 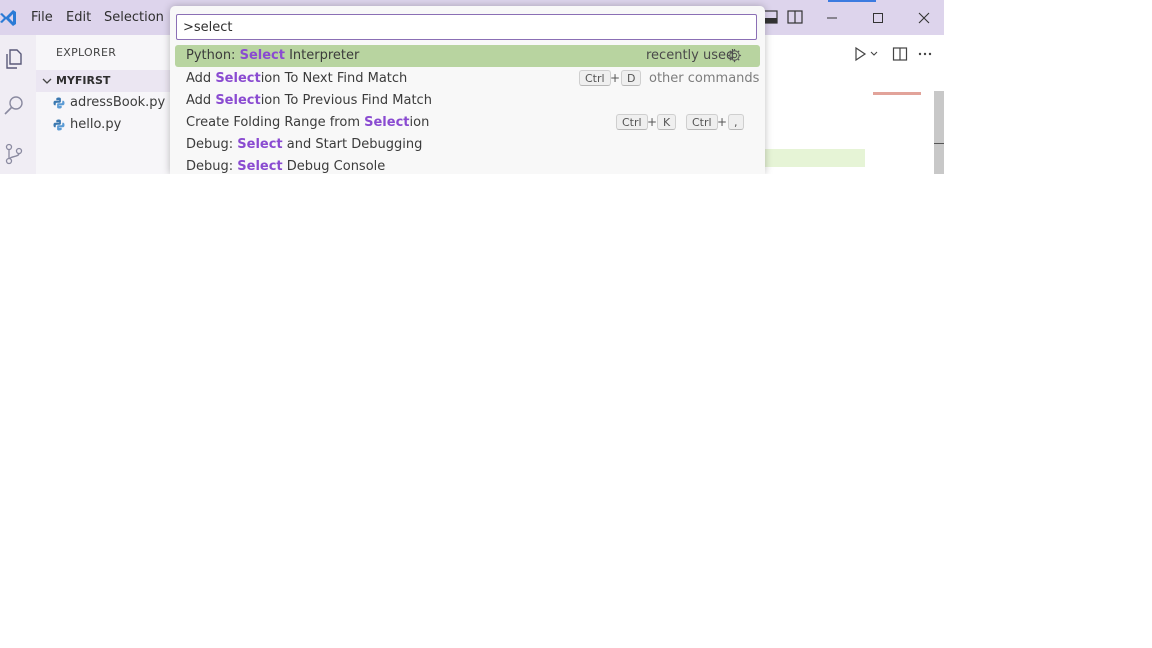 What do you see at coordinates (874, 54) in the screenshot?
I see `run-dropdown-icon` at bounding box center [874, 54].